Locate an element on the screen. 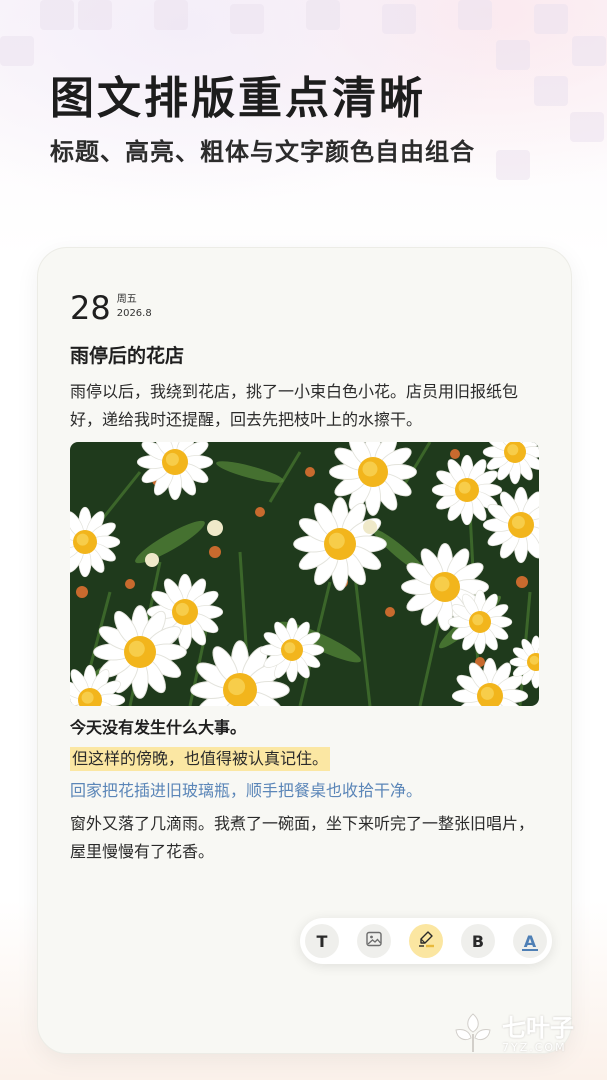 The width and height of the screenshot is (607, 1080). text-color-button: A is located at coordinates (530, 941).